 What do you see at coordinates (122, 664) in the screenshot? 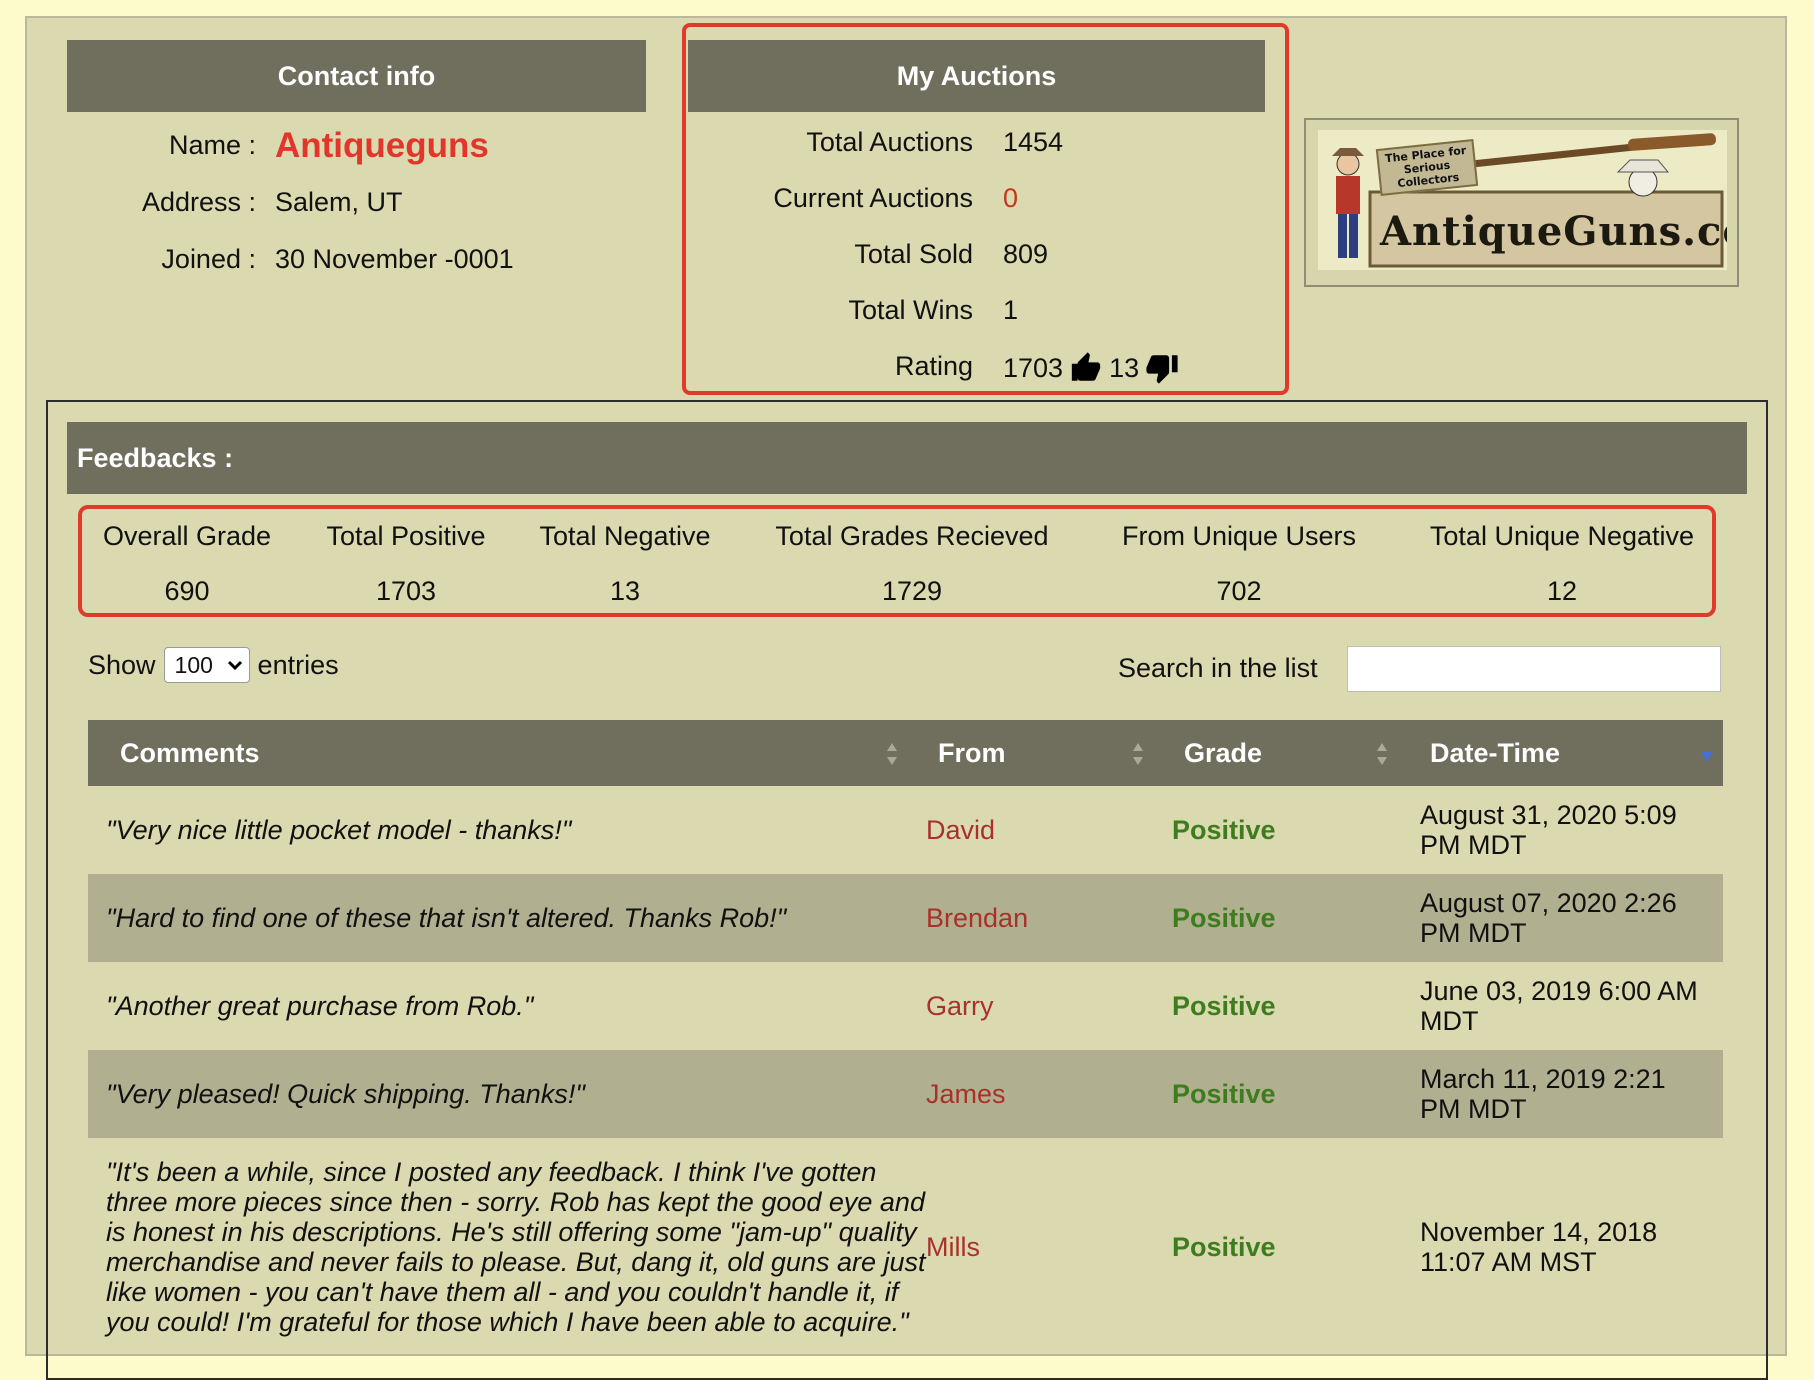
I see `show-label: Show` at bounding box center [122, 664].